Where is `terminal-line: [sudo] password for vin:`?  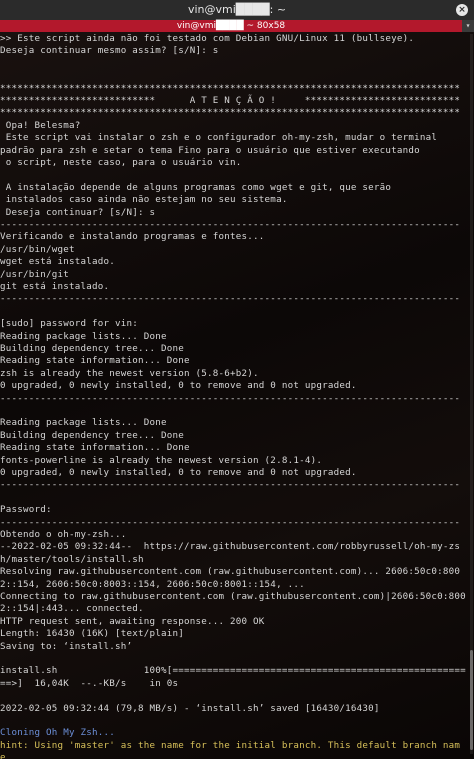
terminal-line: [sudo] password for vin: is located at coordinates (69, 324).